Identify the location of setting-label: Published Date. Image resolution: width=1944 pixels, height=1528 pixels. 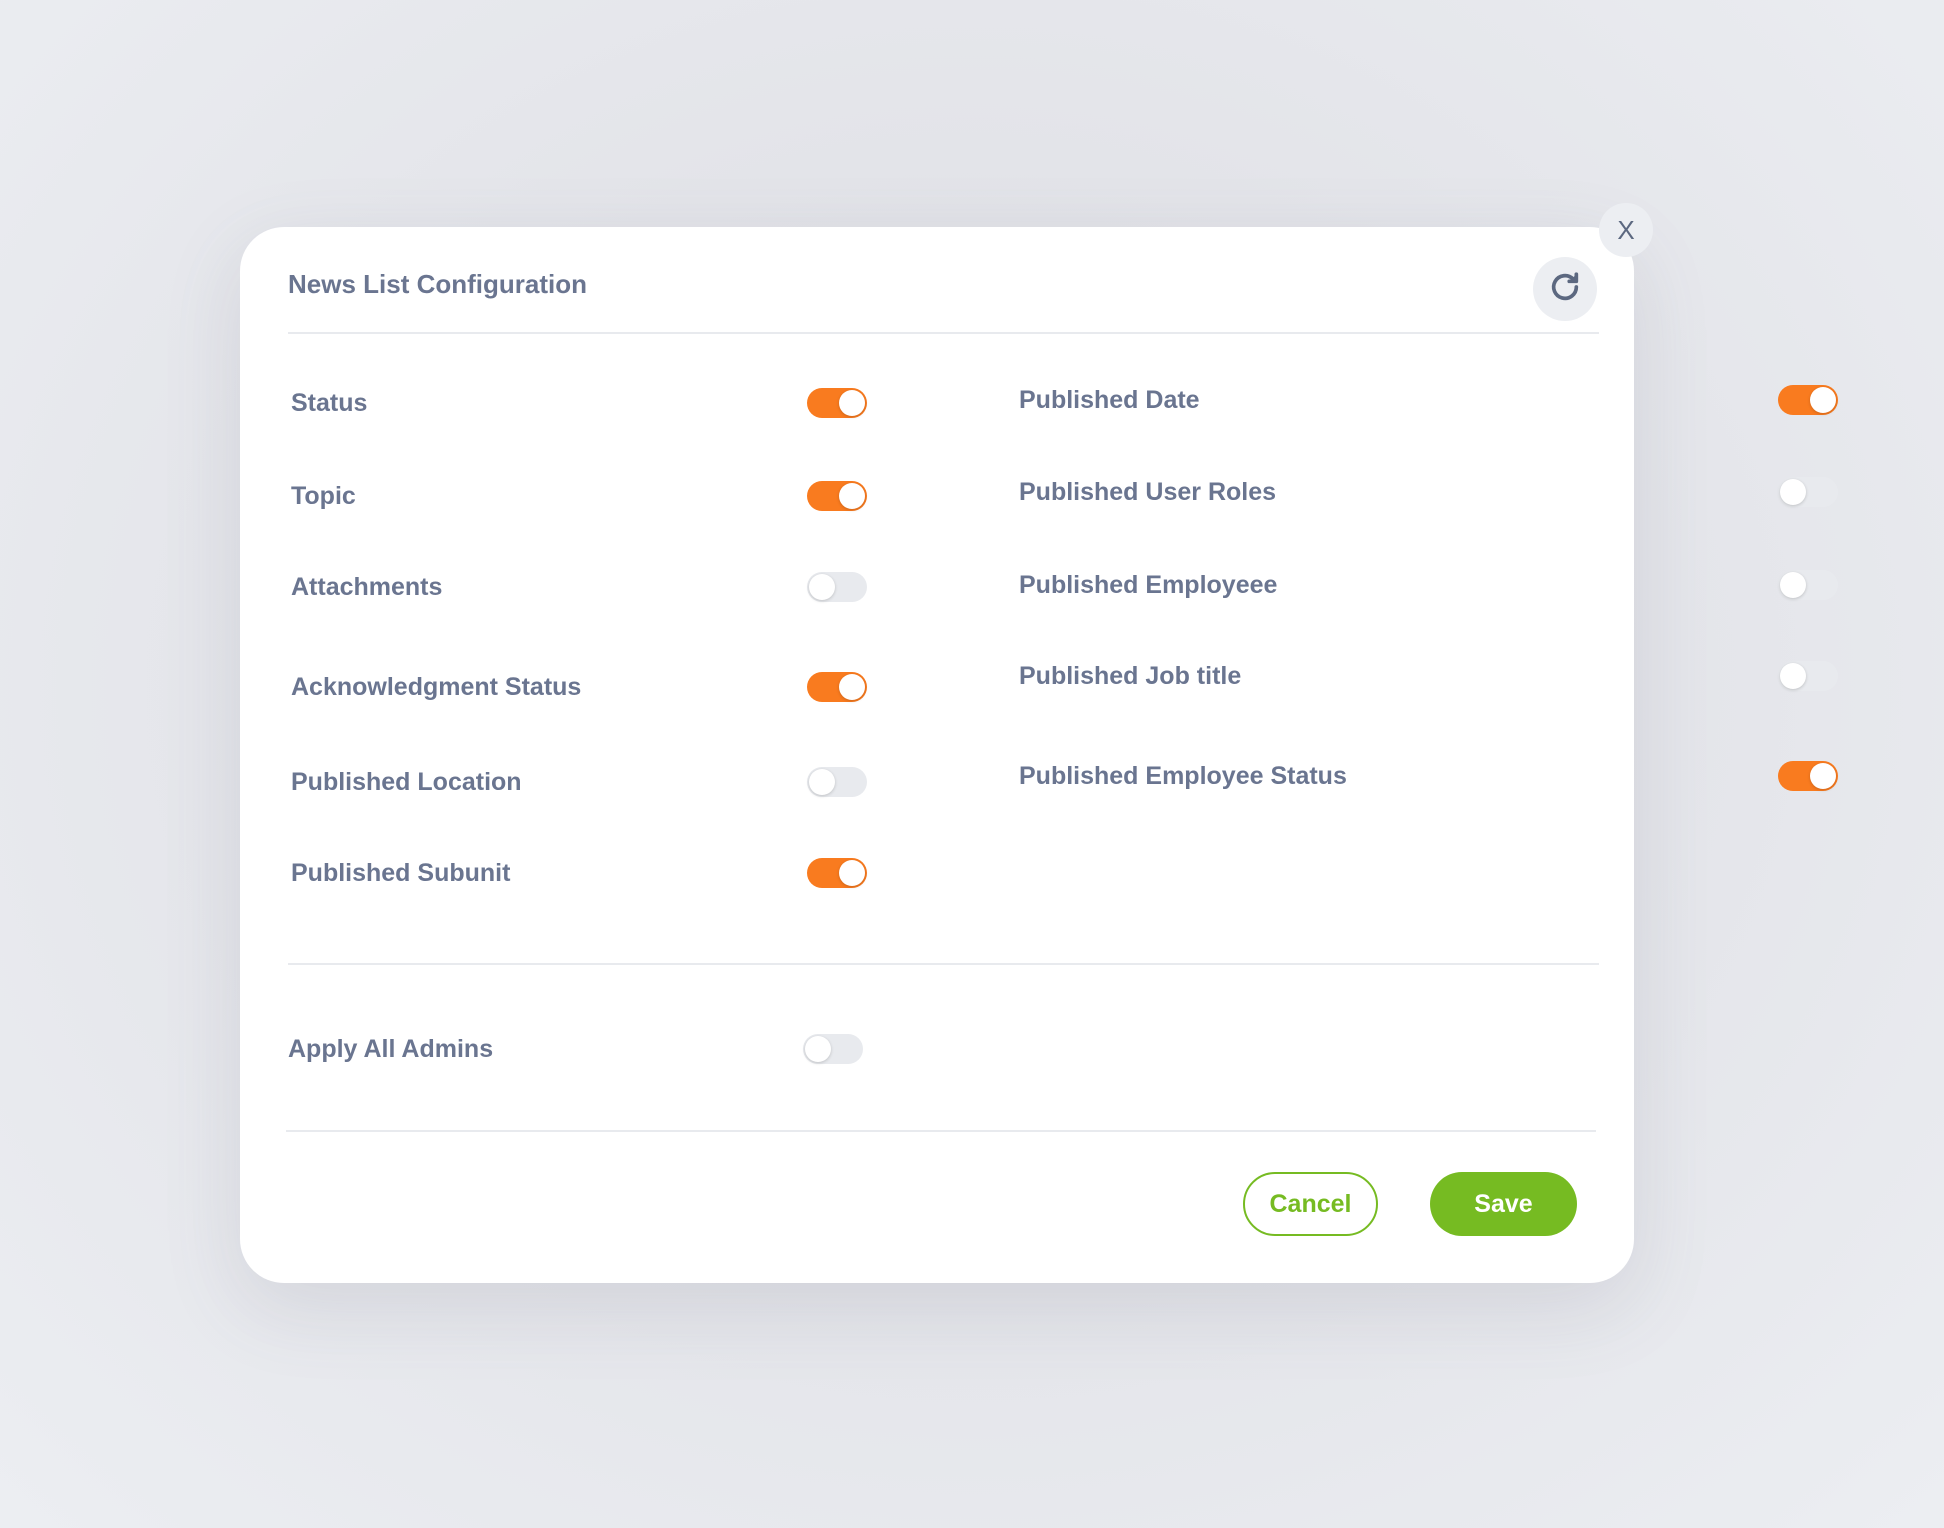
(1109, 399).